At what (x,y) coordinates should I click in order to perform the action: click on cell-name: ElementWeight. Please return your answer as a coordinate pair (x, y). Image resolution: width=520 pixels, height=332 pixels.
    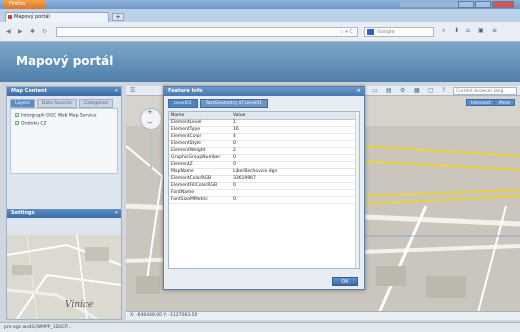
    Looking at the image, I should click on (200, 151).